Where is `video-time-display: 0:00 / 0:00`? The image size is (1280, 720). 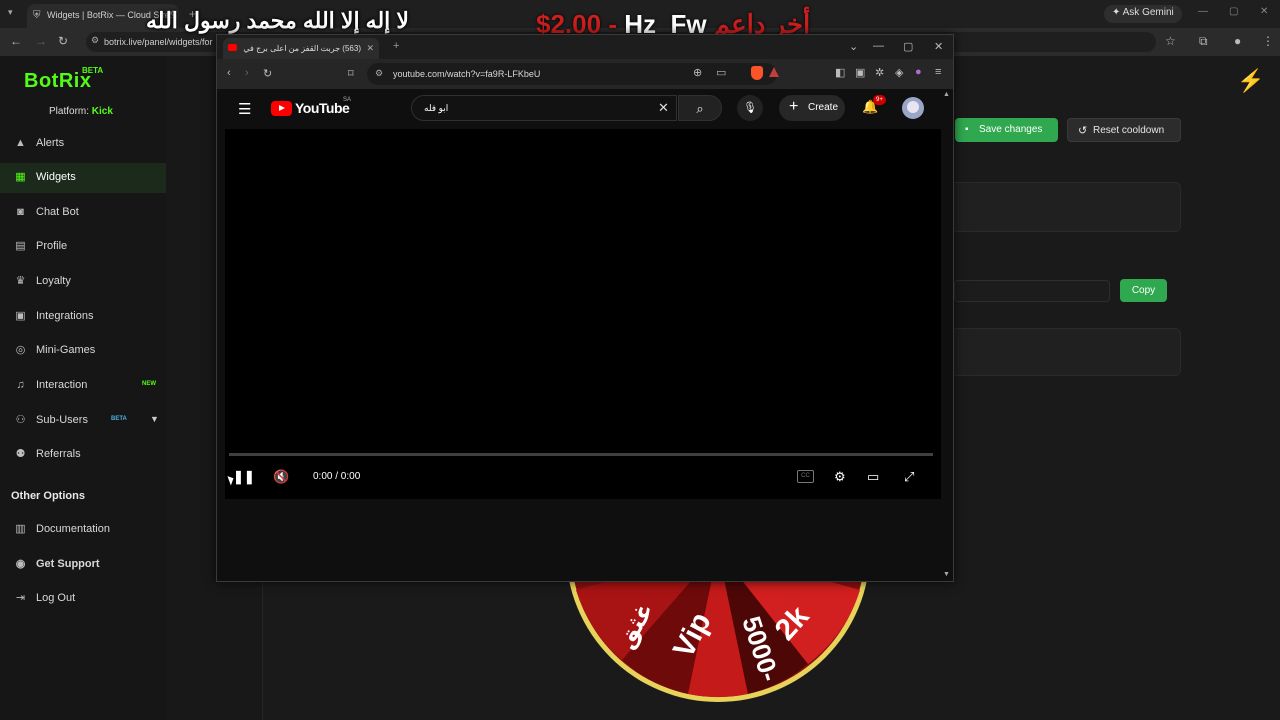 video-time-display: 0:00 / 0:00 is located at coordinates (337, 476).